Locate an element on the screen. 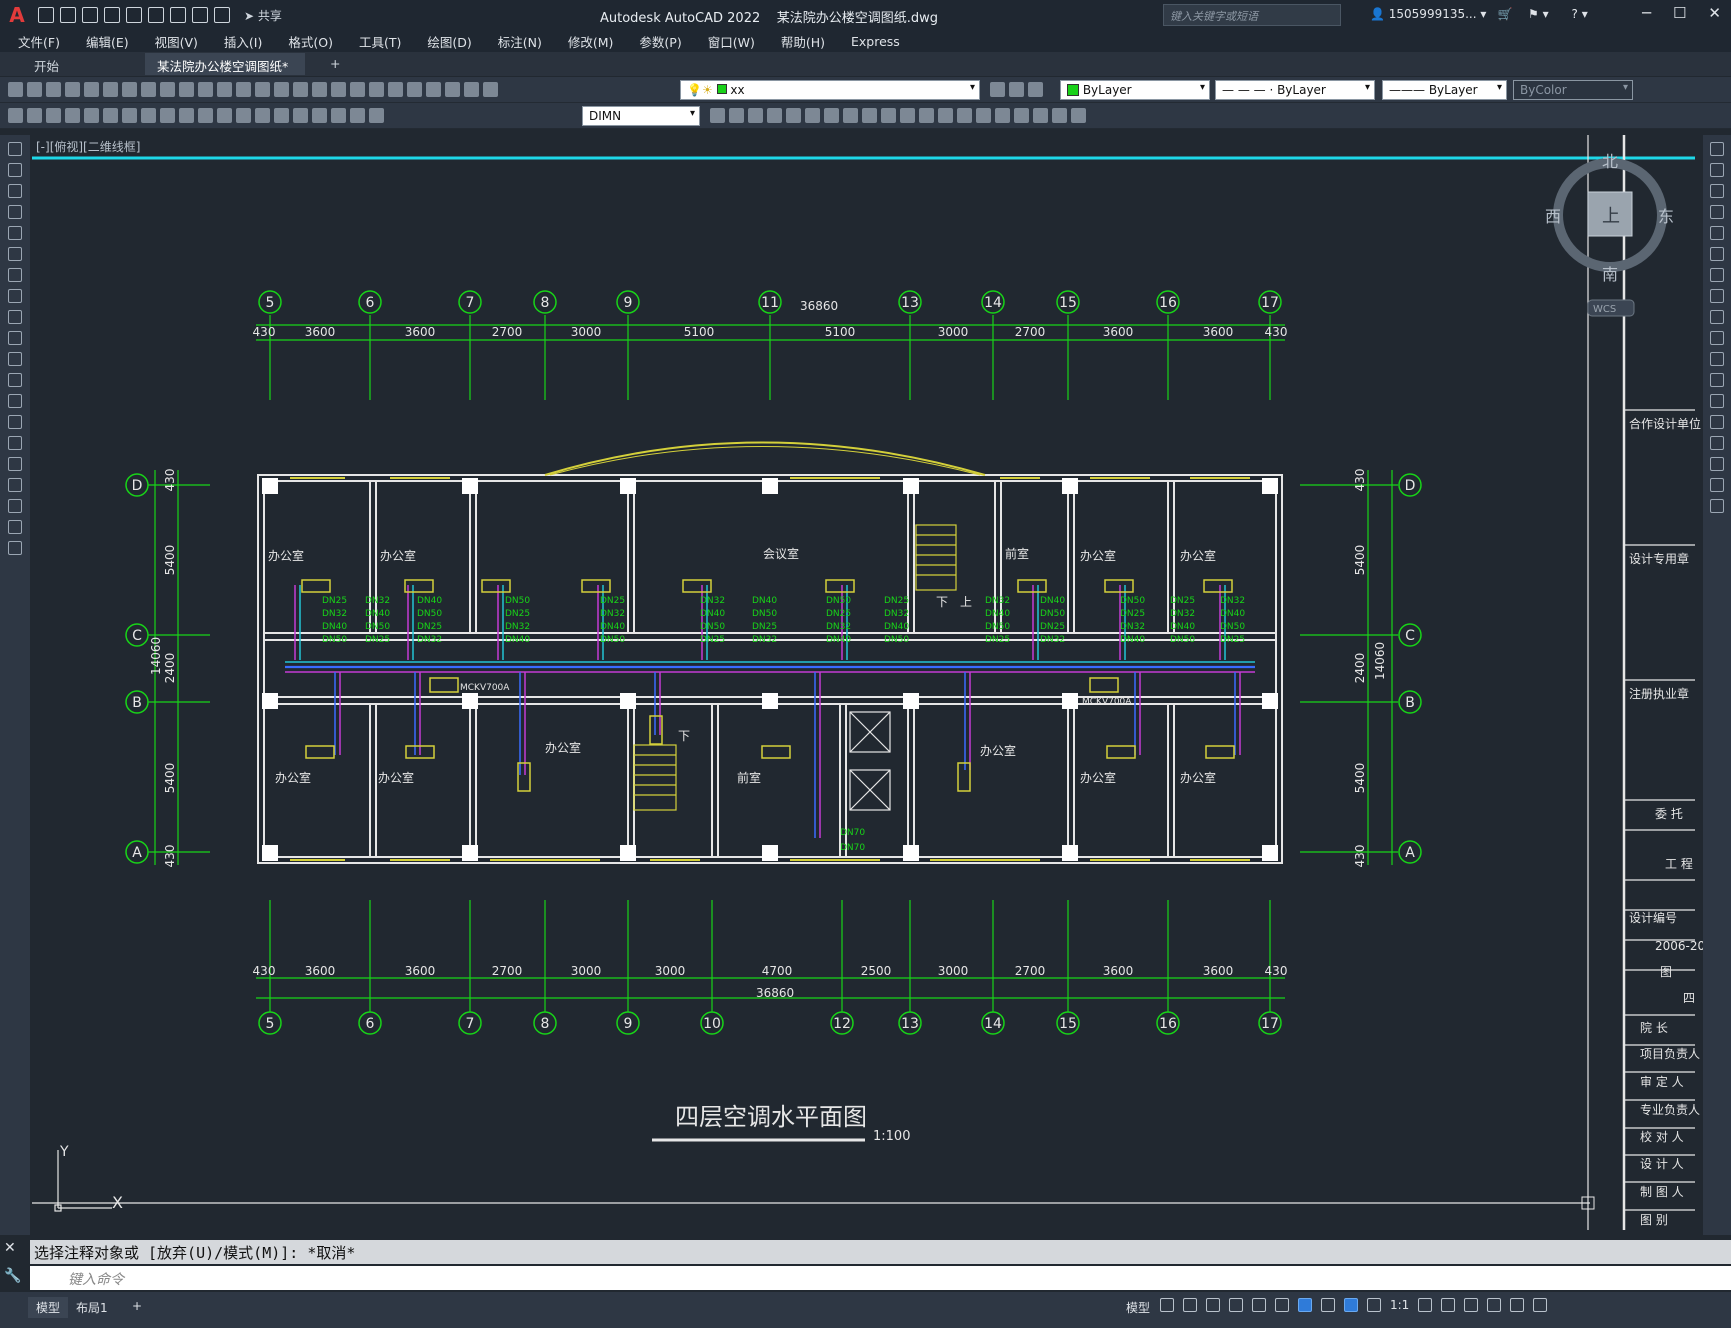  region-icon is located at coordinates (15, 485).